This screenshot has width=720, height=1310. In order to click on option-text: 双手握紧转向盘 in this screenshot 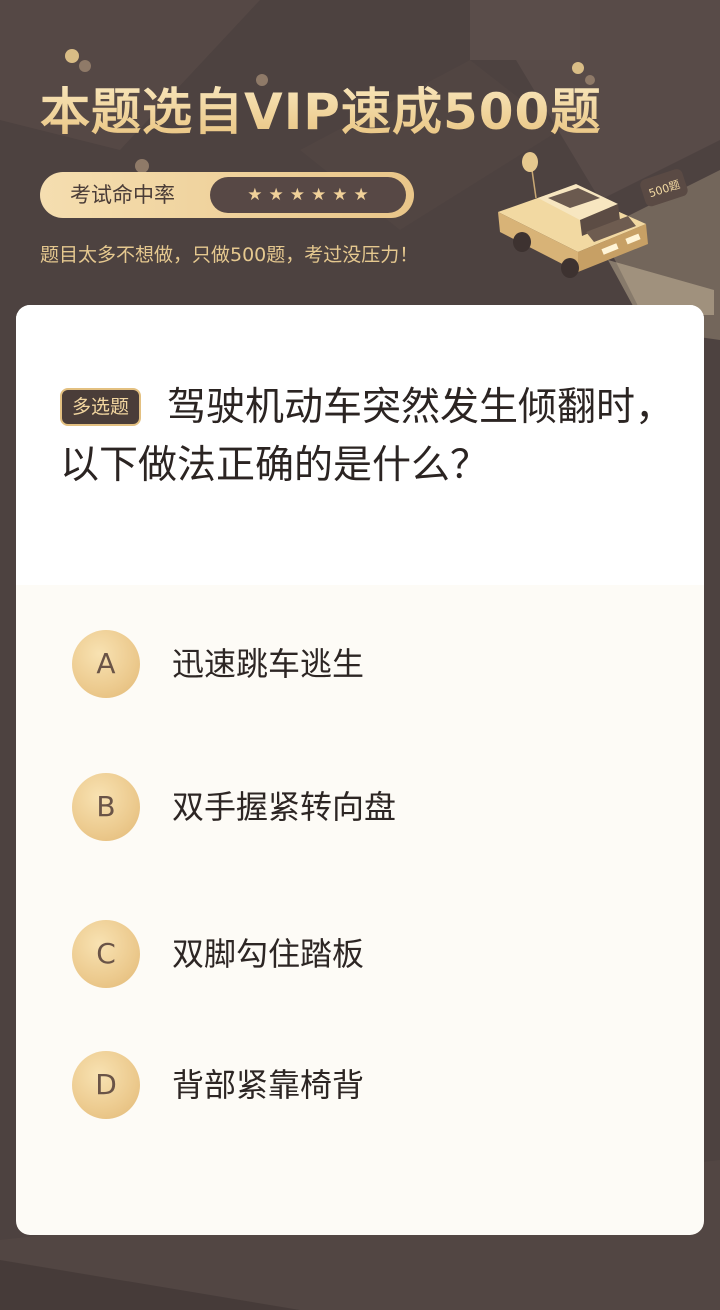, I will do `click(284, 807)`.